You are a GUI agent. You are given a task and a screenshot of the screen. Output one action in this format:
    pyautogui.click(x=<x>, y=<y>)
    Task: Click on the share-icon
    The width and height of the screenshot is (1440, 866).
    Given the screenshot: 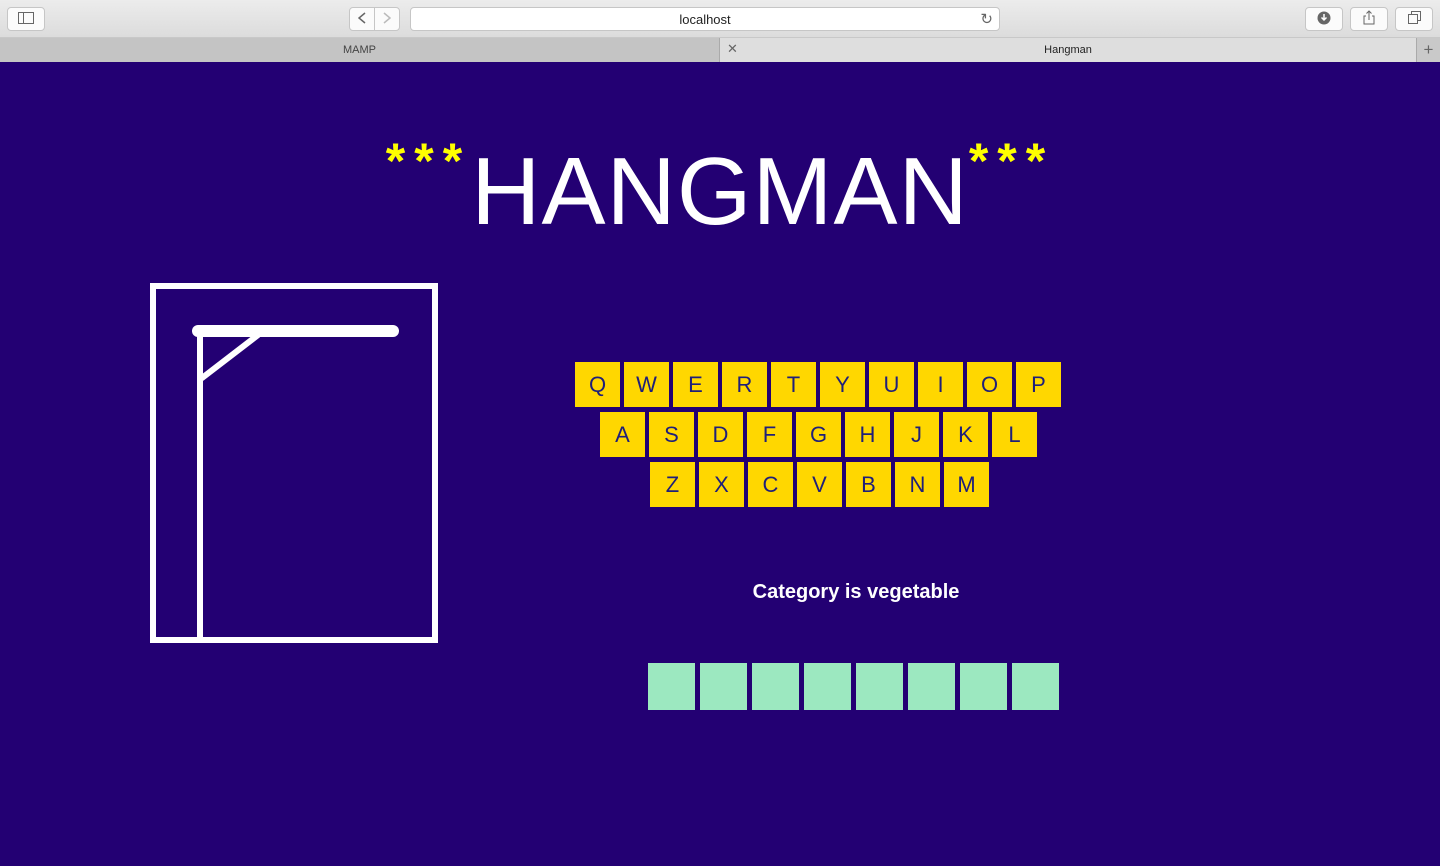 What is the action you would take?
    pyautogui.click(x=1369, y=19)
    